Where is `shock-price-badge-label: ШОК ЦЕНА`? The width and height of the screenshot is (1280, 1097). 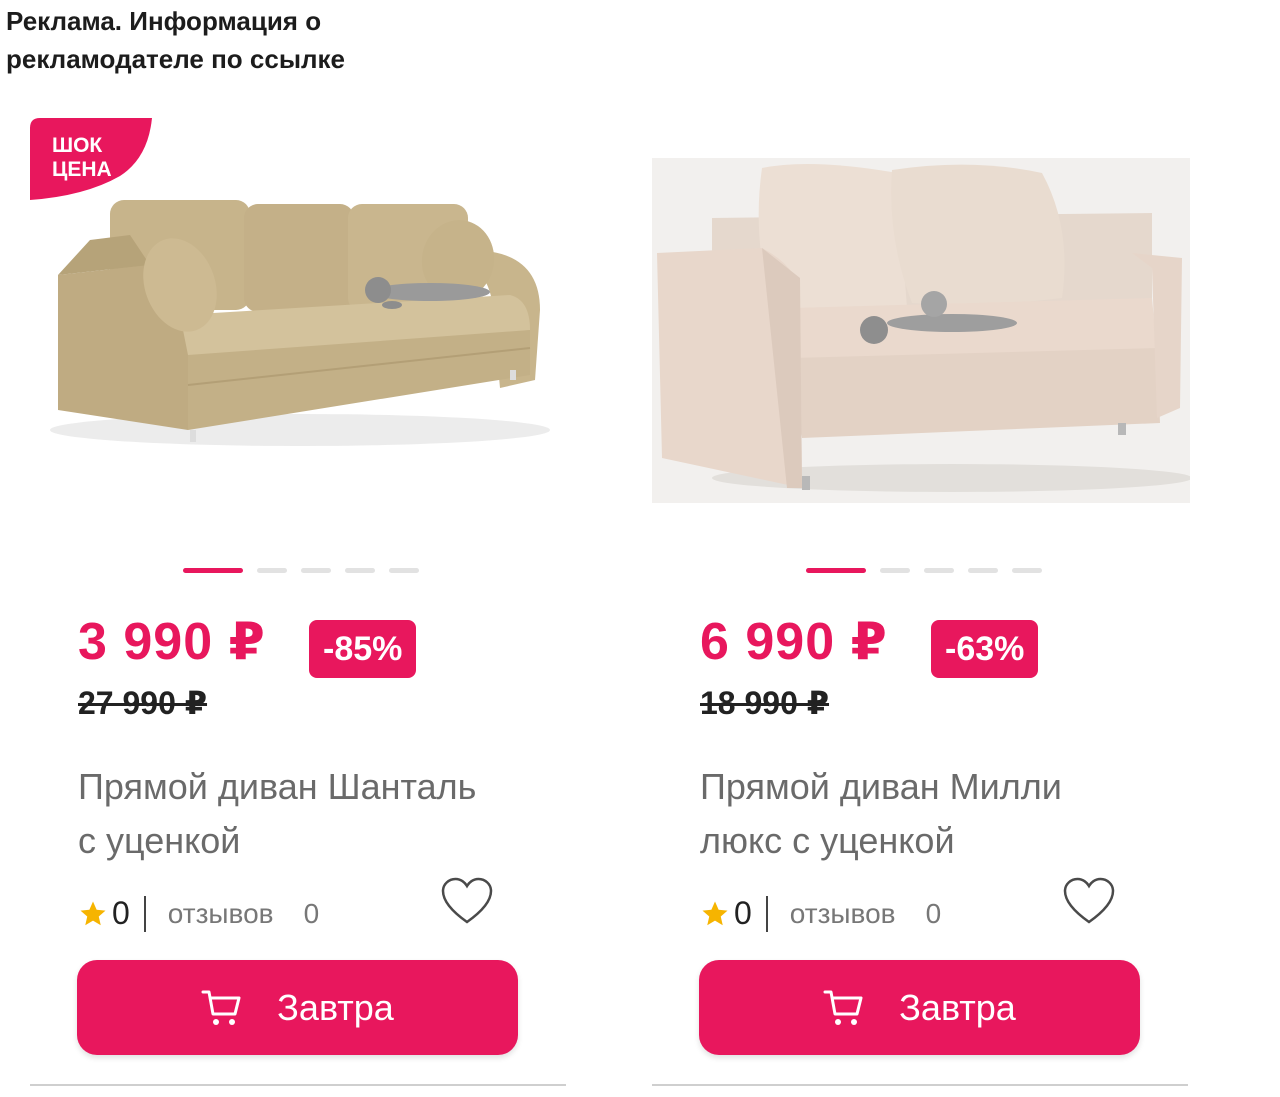
shock-price-badge-label: ШОК ЦЕНА is located at coordinates (82, 157).